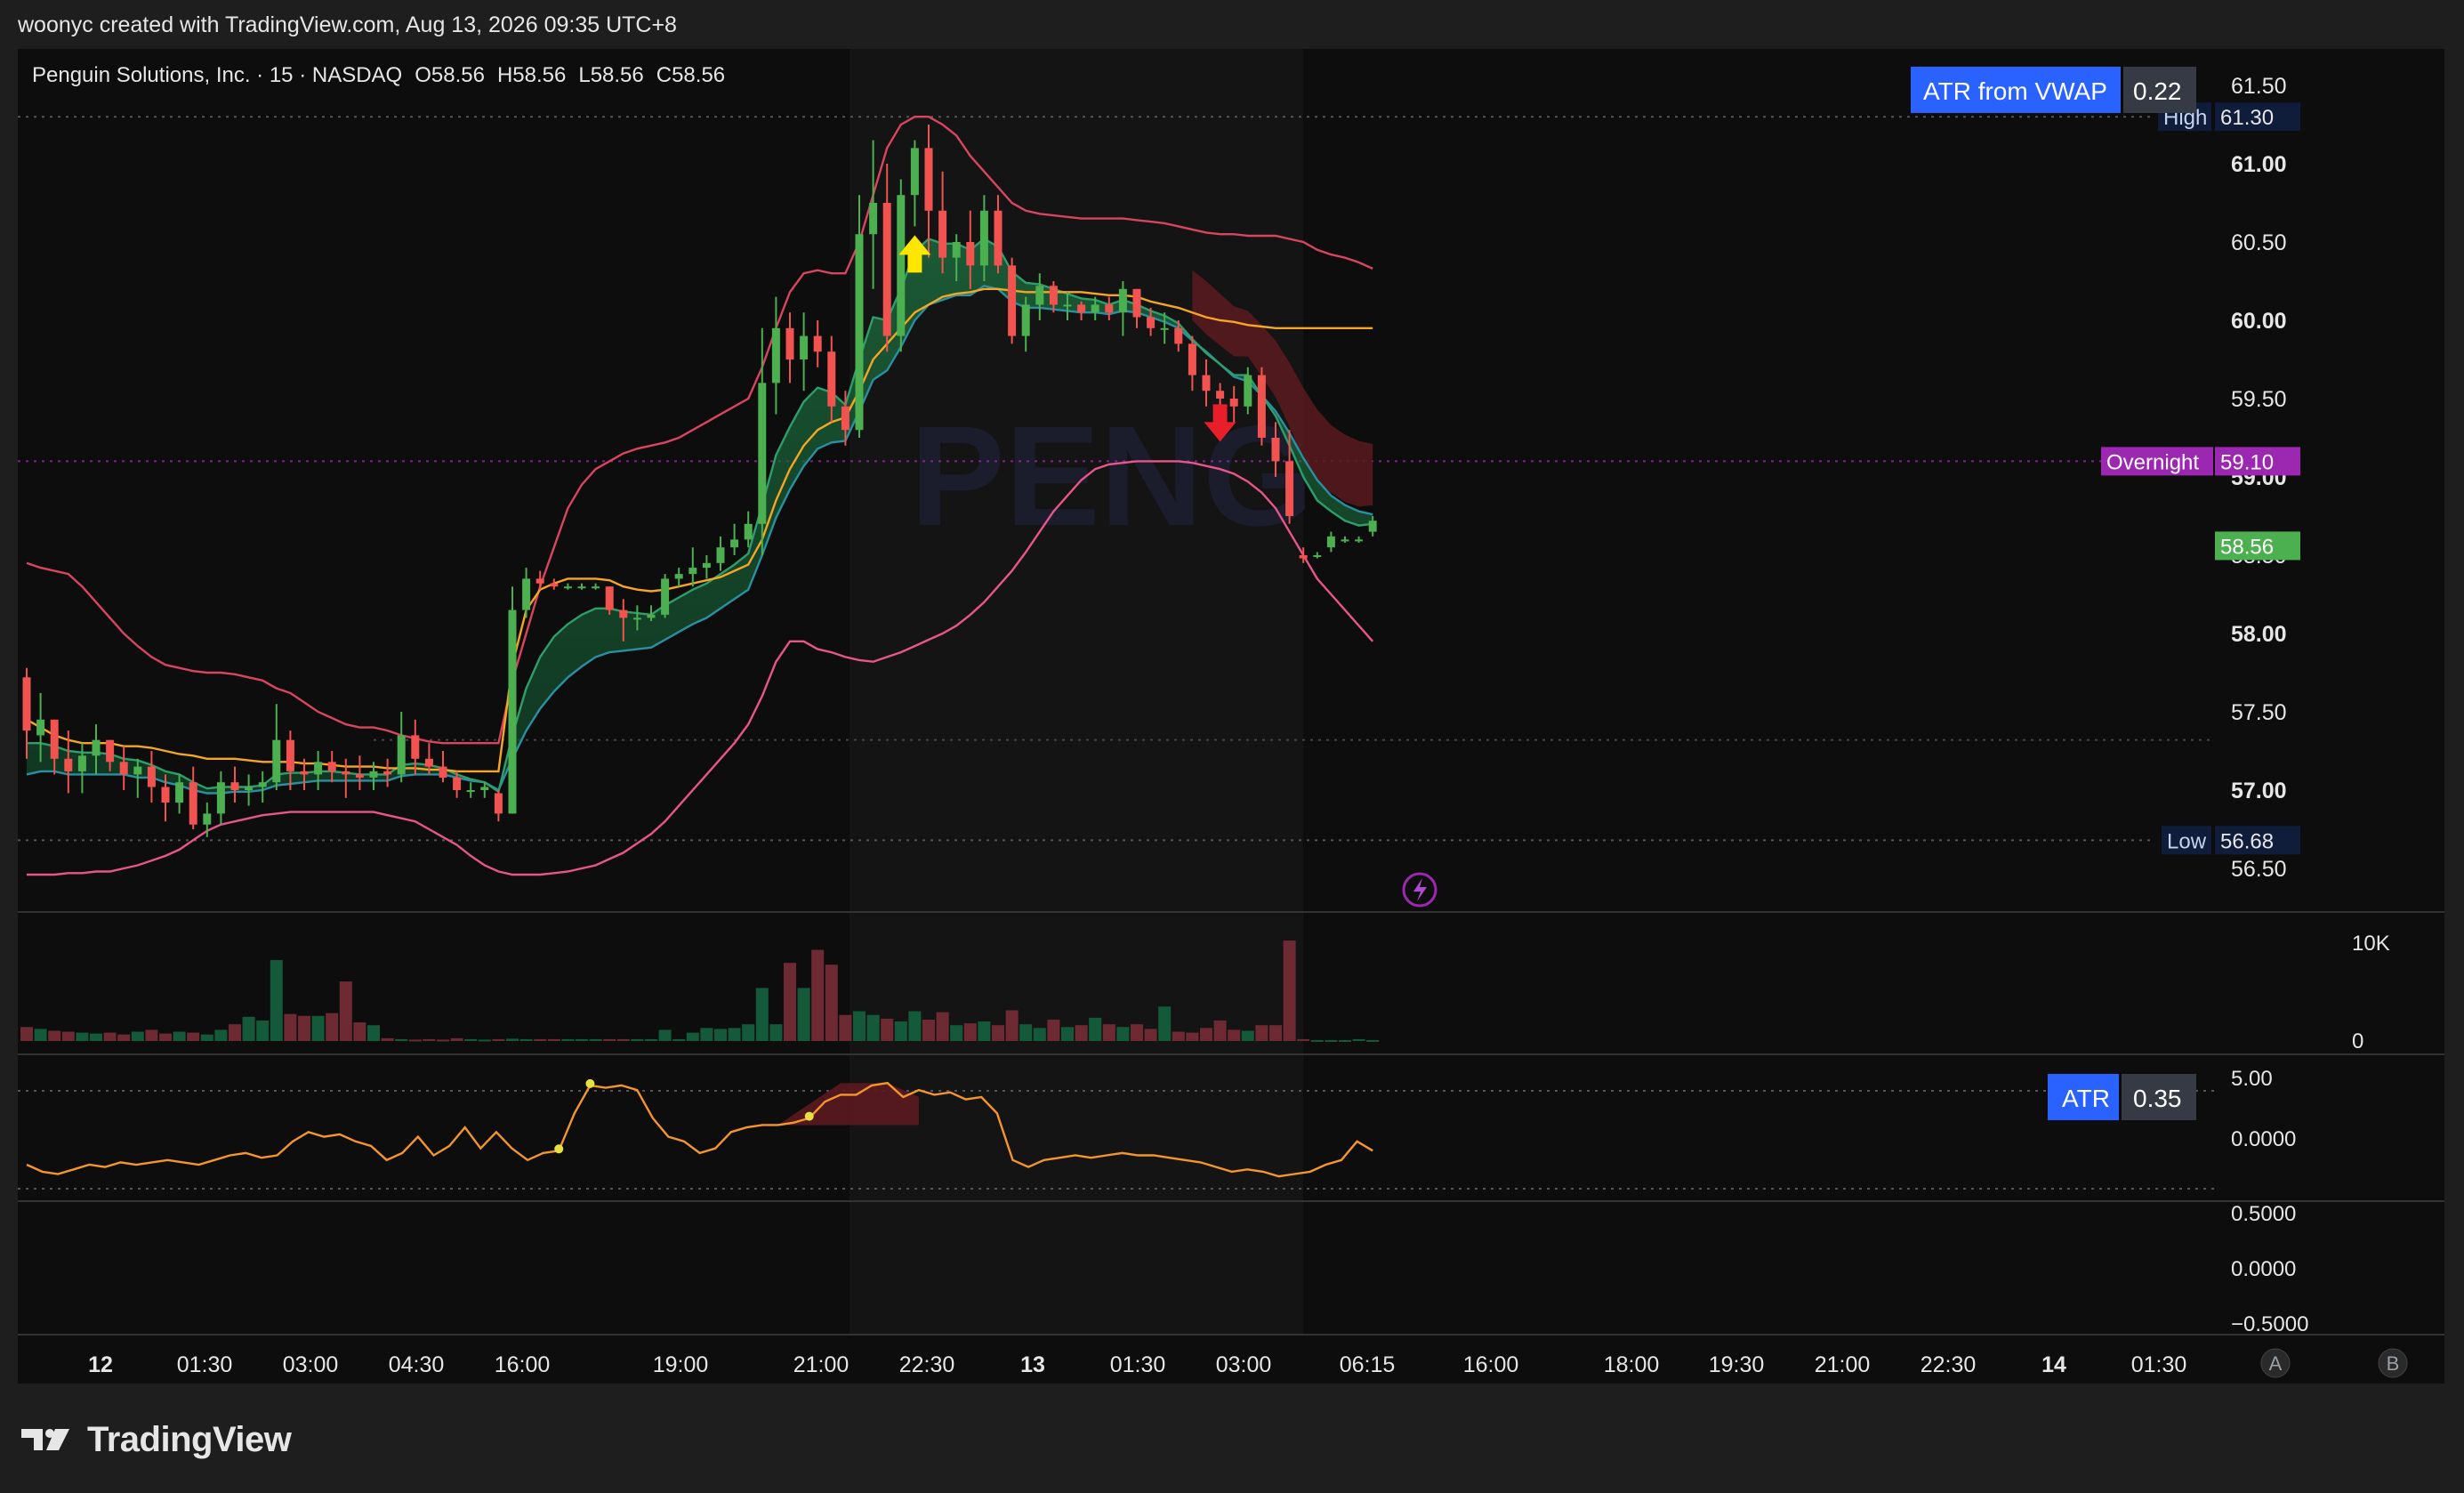 The width and height of the screenshot is (2464, 1493). Describe the element at coordinates (156, 1440) in the screenshot. I see `tradingview-logo: TradingView` at that location.